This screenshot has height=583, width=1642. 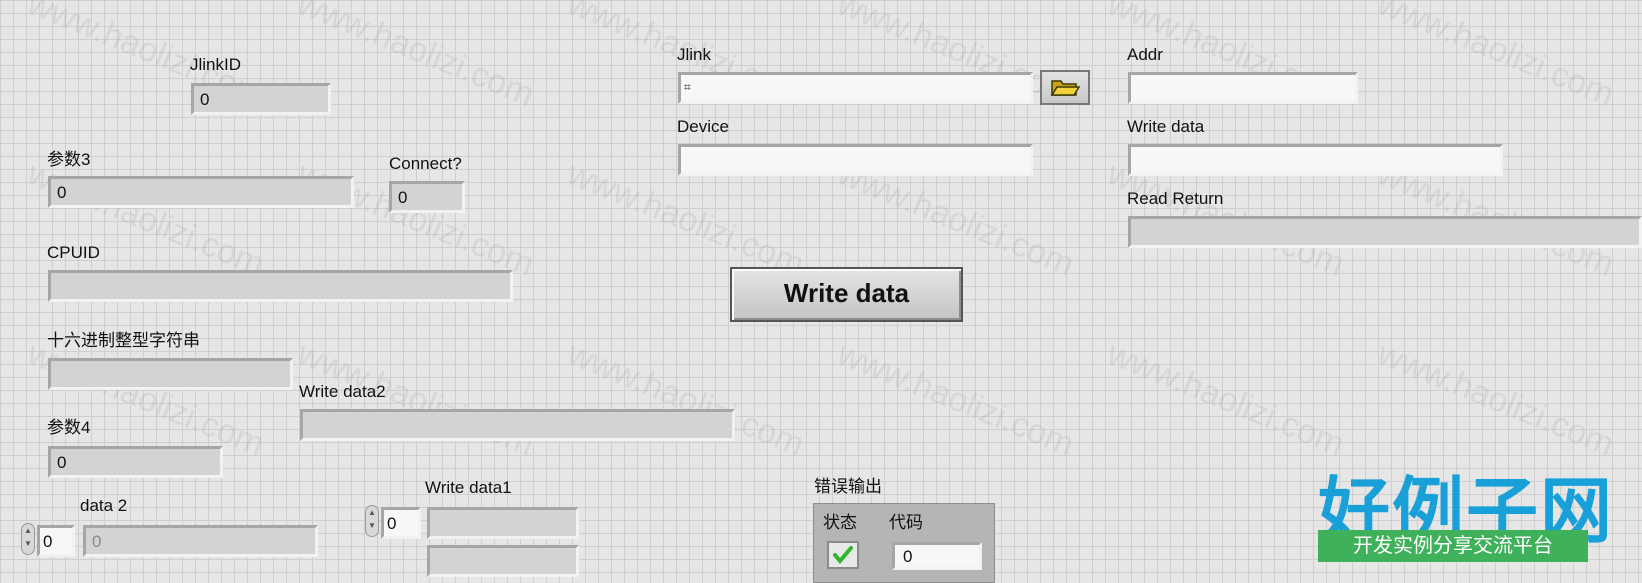 I want to click on browse-button, so click(x=1065, y=87).